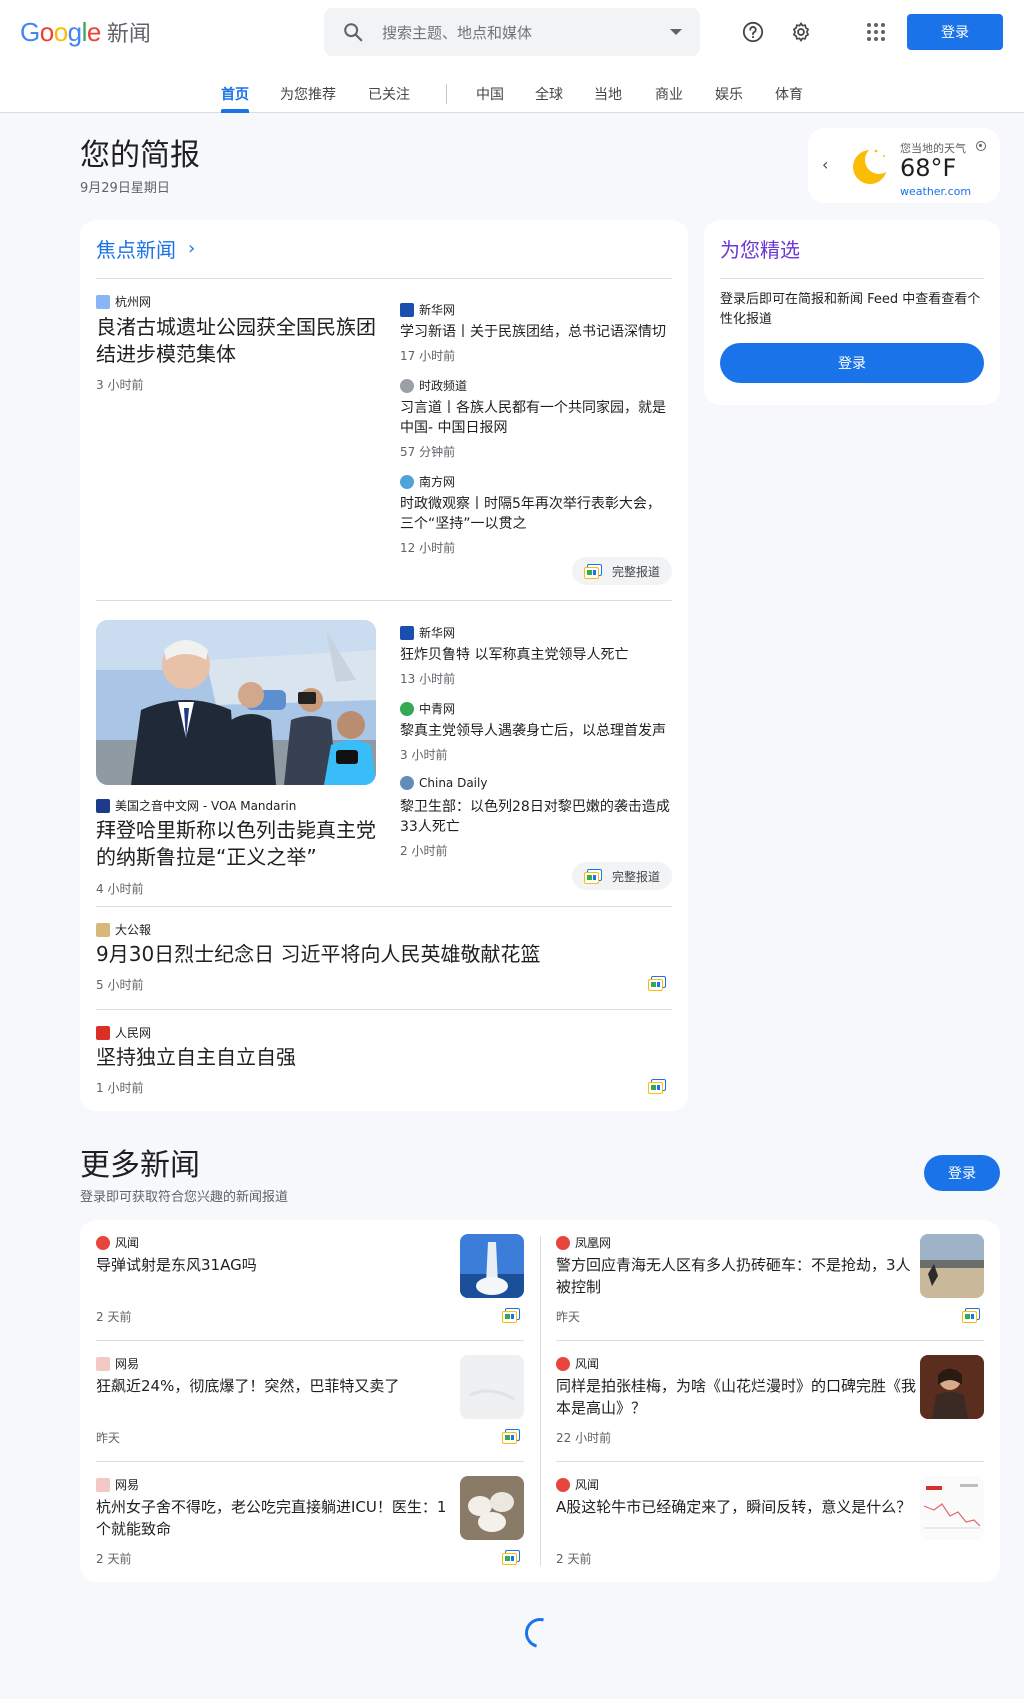 The image size is (1024, 1699). Describe the element at coordinates (60, 31) in the screenshot. I see `google-wordmark: Google` at that location.